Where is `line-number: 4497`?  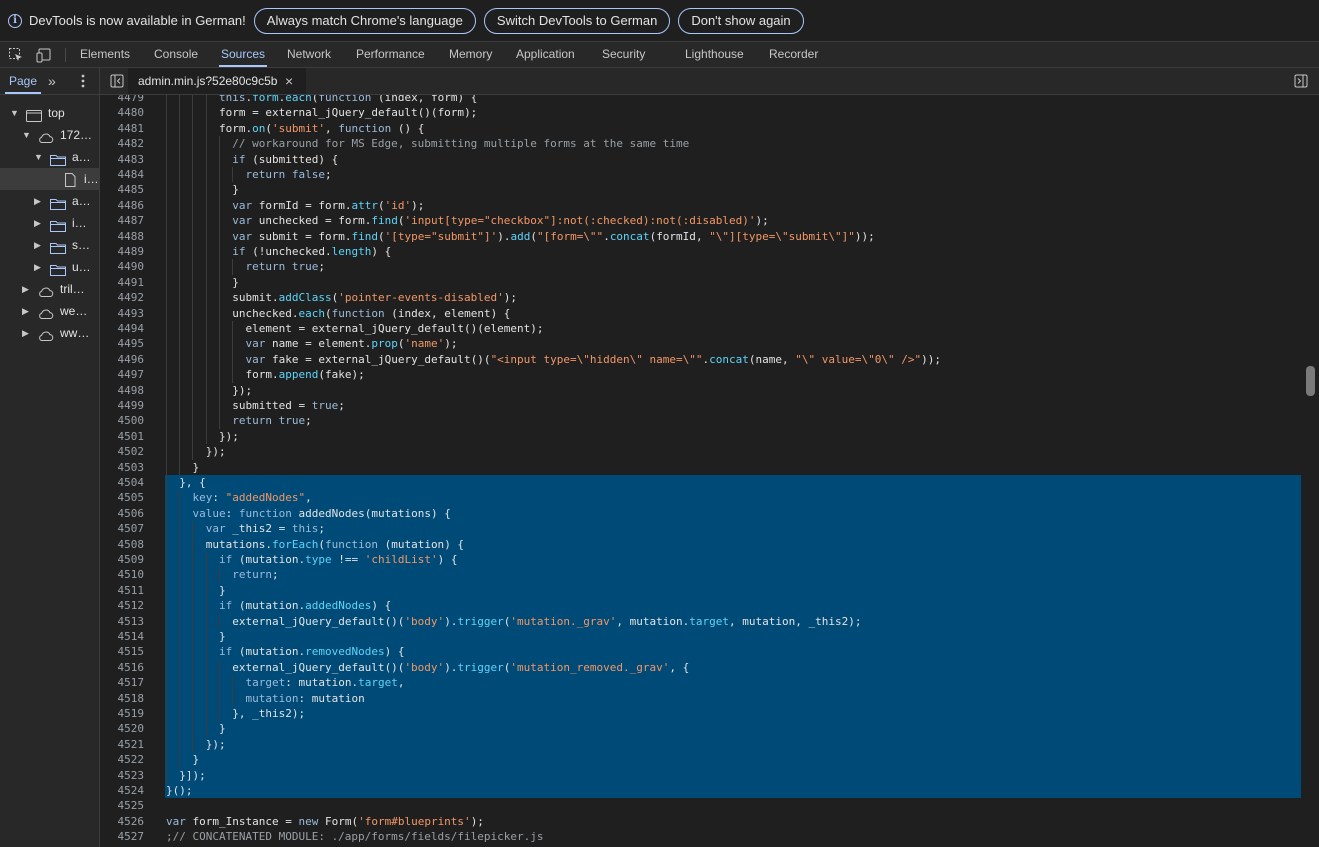 line-number: 4497 is located at coordinates (122, 374).